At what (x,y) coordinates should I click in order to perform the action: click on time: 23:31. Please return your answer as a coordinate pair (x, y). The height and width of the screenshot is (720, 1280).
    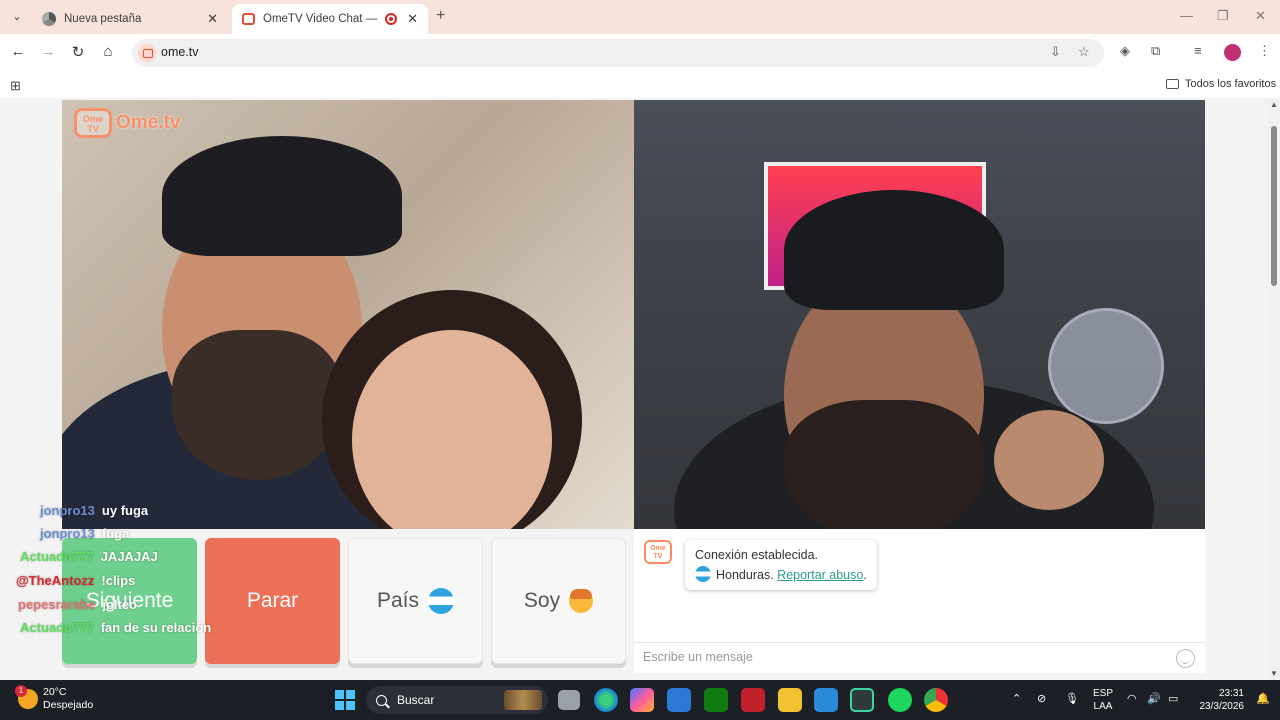
    Looking at the image, I should click on (1231, 693).